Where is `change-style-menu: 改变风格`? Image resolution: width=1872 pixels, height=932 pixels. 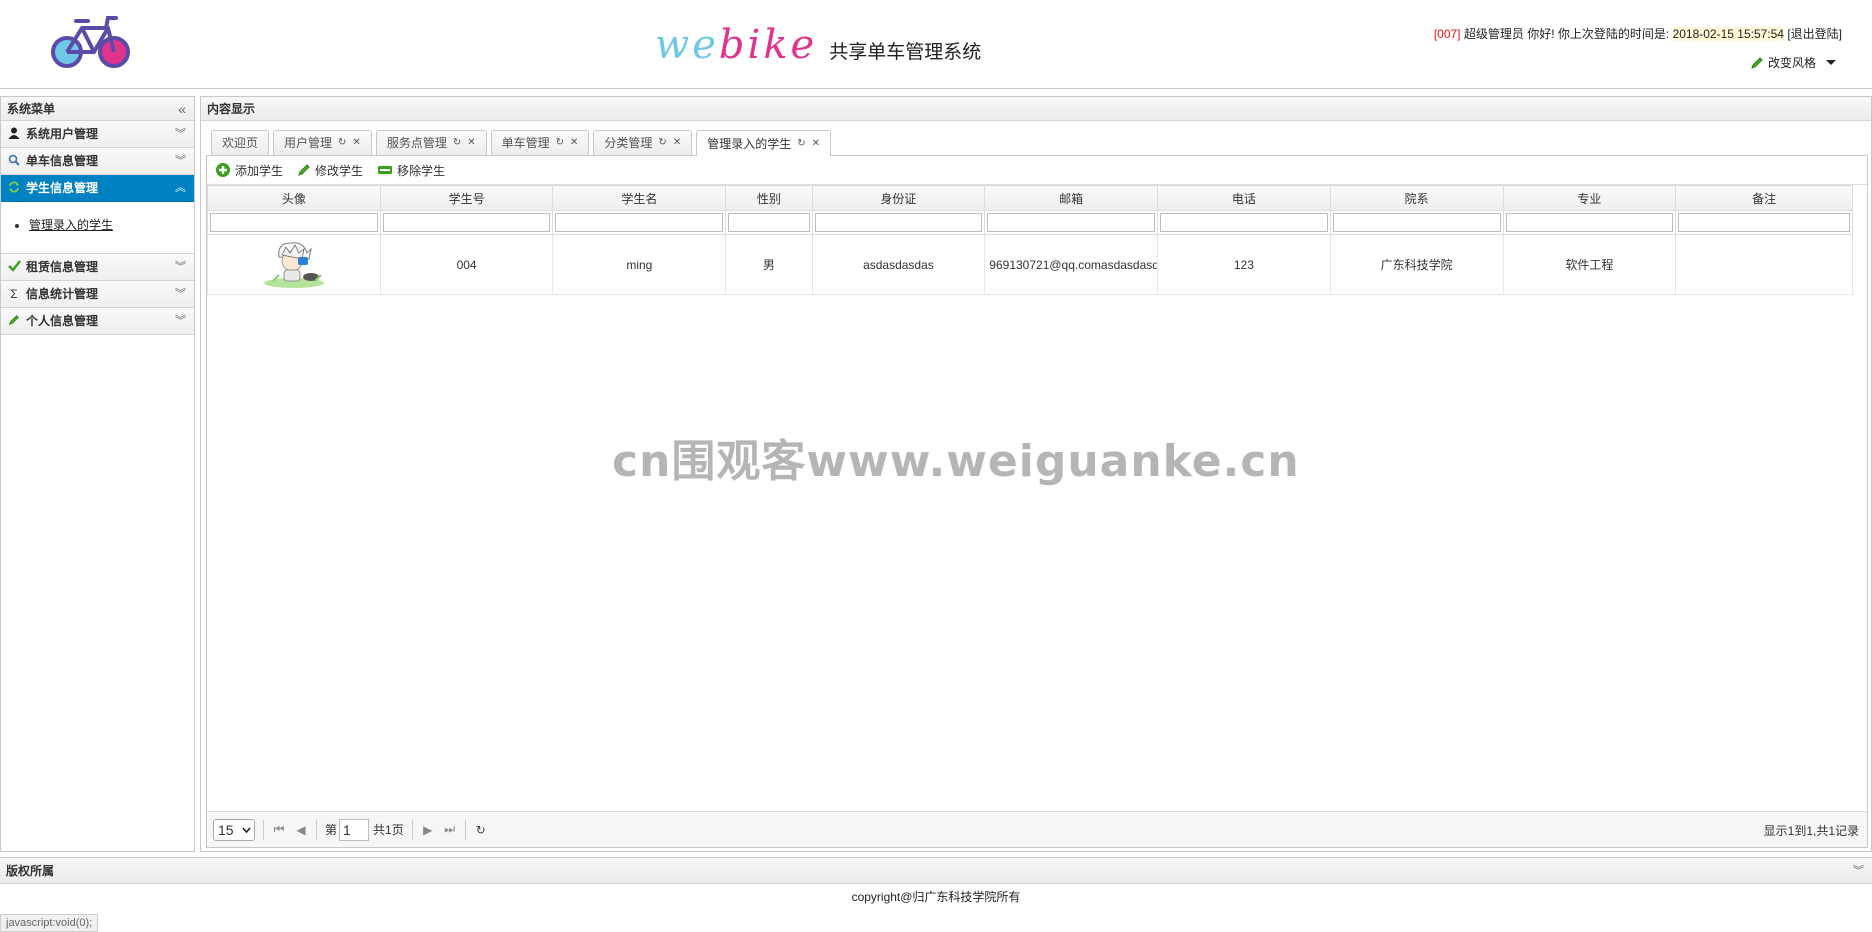
change-style-menu: 改变风格 is located at coordinates (1793, 62).